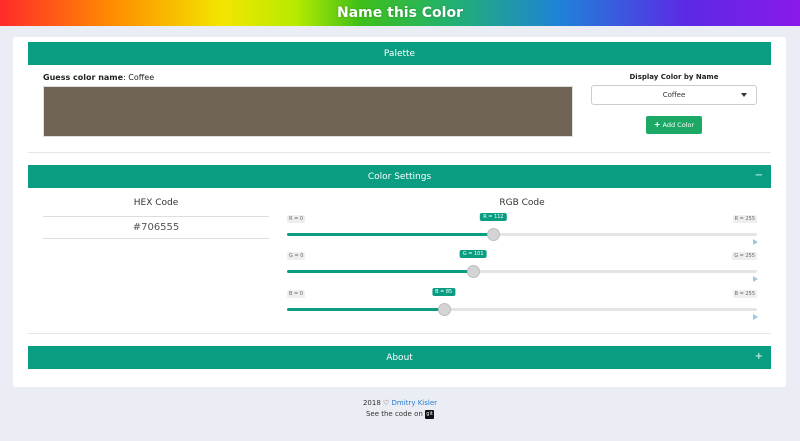 The width and height of the screenshot is (800, 441). I want to click on green-slider-arrow-icon, so click(755, 279).